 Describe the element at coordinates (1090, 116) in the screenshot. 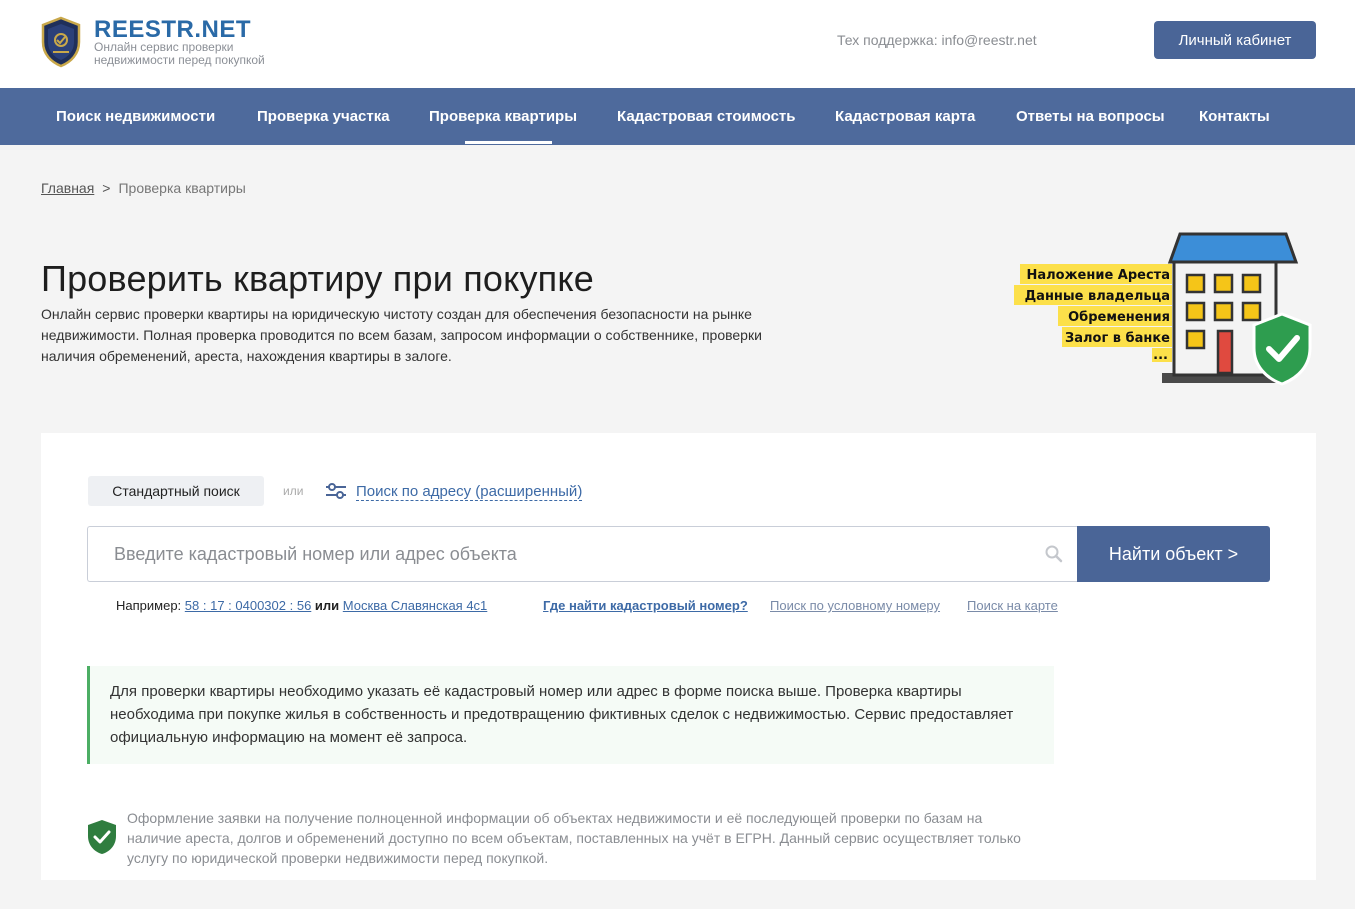

I see `nav-item-faq: Ответы на вопросы` at that location.